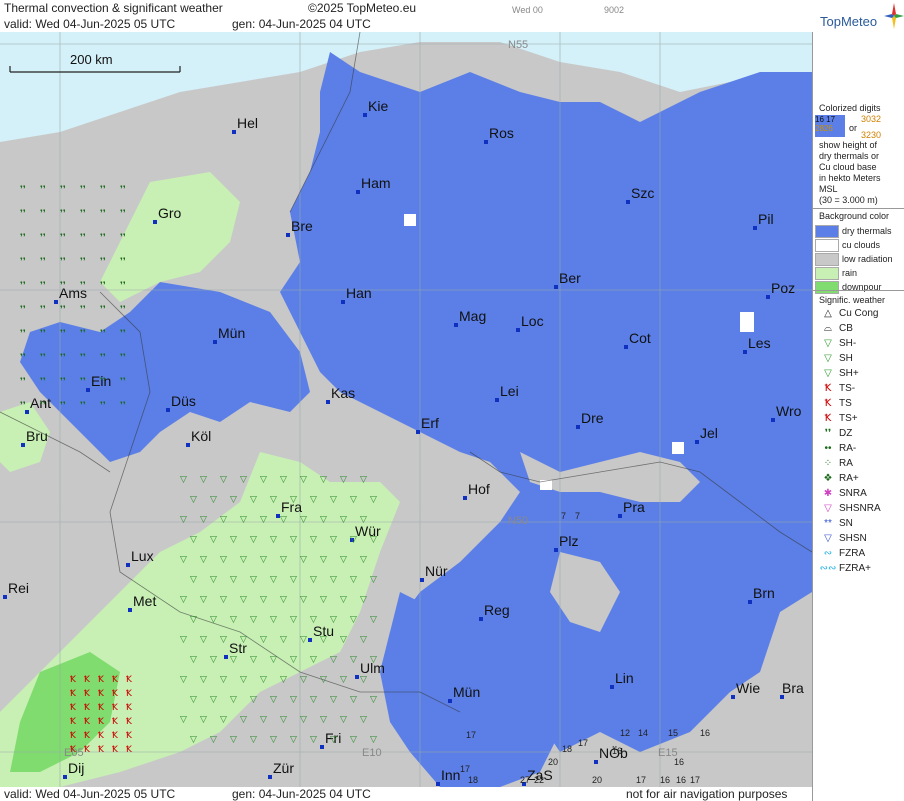 This screenshot has height=801, width=904. What do you see at coordinates (525, 780) in the screenshot?
I see `thermal-height-digit: 27` at bounding box center [525, 780].